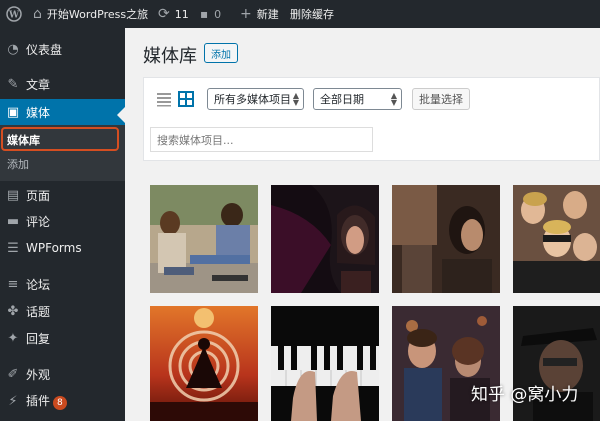 The image size is (600, 421). I want to click on sidebar-item-label: 页面, so click(38, 195).